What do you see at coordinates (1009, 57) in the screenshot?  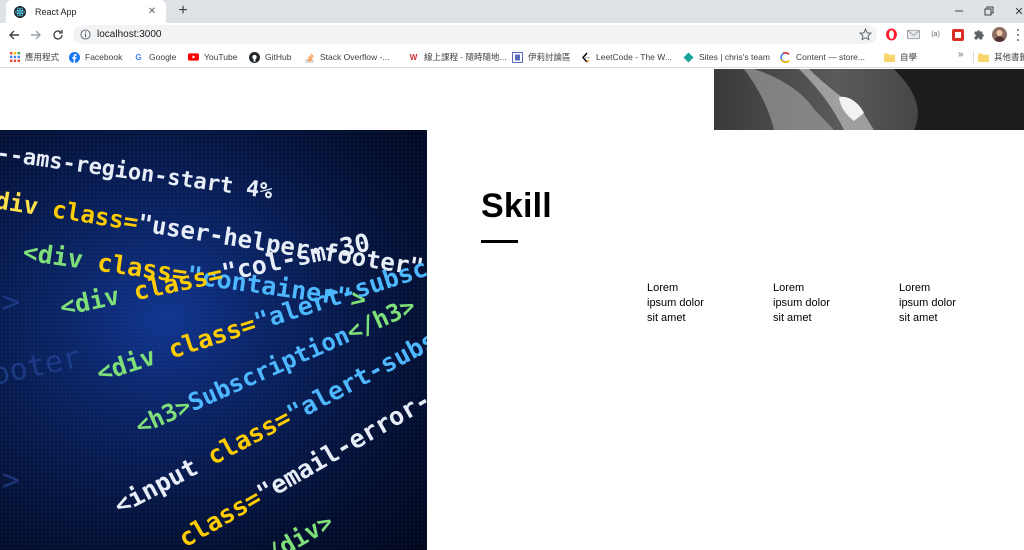 I see `bookmark-label: 其他書籤` at bounding box center [1009, 57].